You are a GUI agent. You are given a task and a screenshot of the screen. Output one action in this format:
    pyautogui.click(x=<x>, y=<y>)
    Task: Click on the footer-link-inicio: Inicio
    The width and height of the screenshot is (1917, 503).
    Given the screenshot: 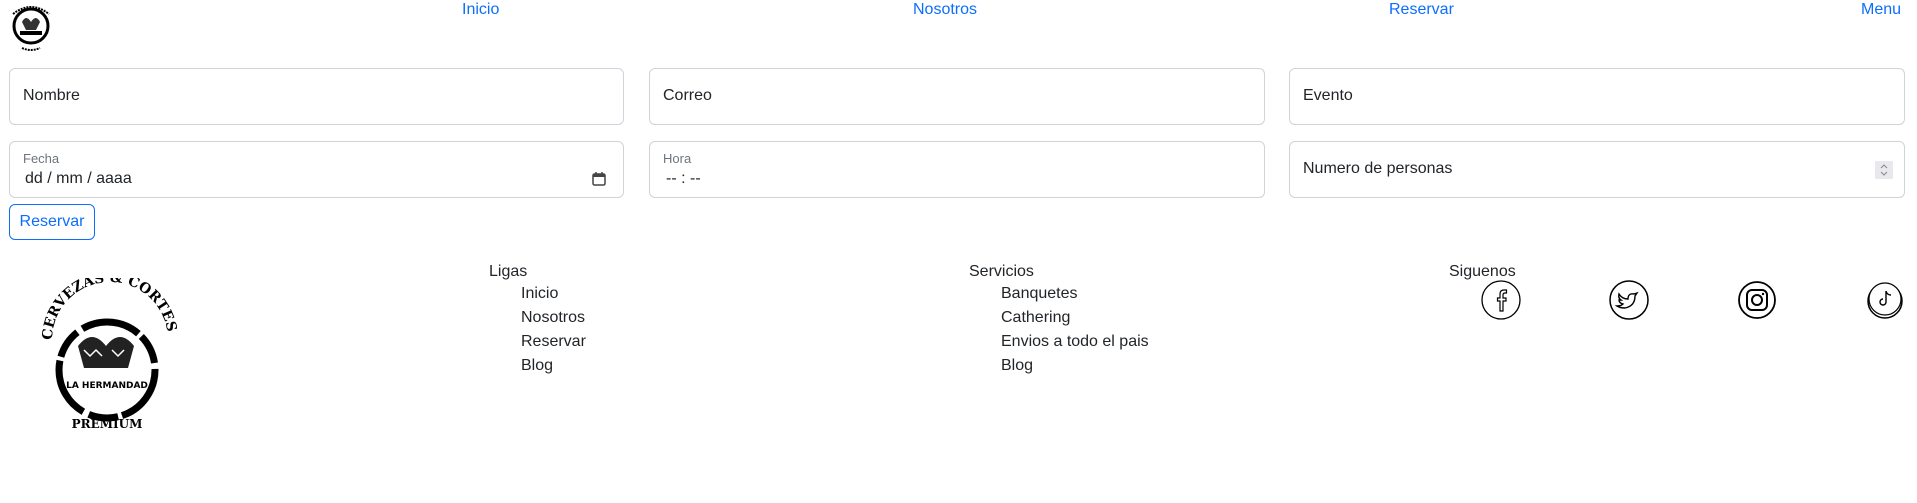 What is the action you would take?
    pyautogui.click(x=539, y=294)
    